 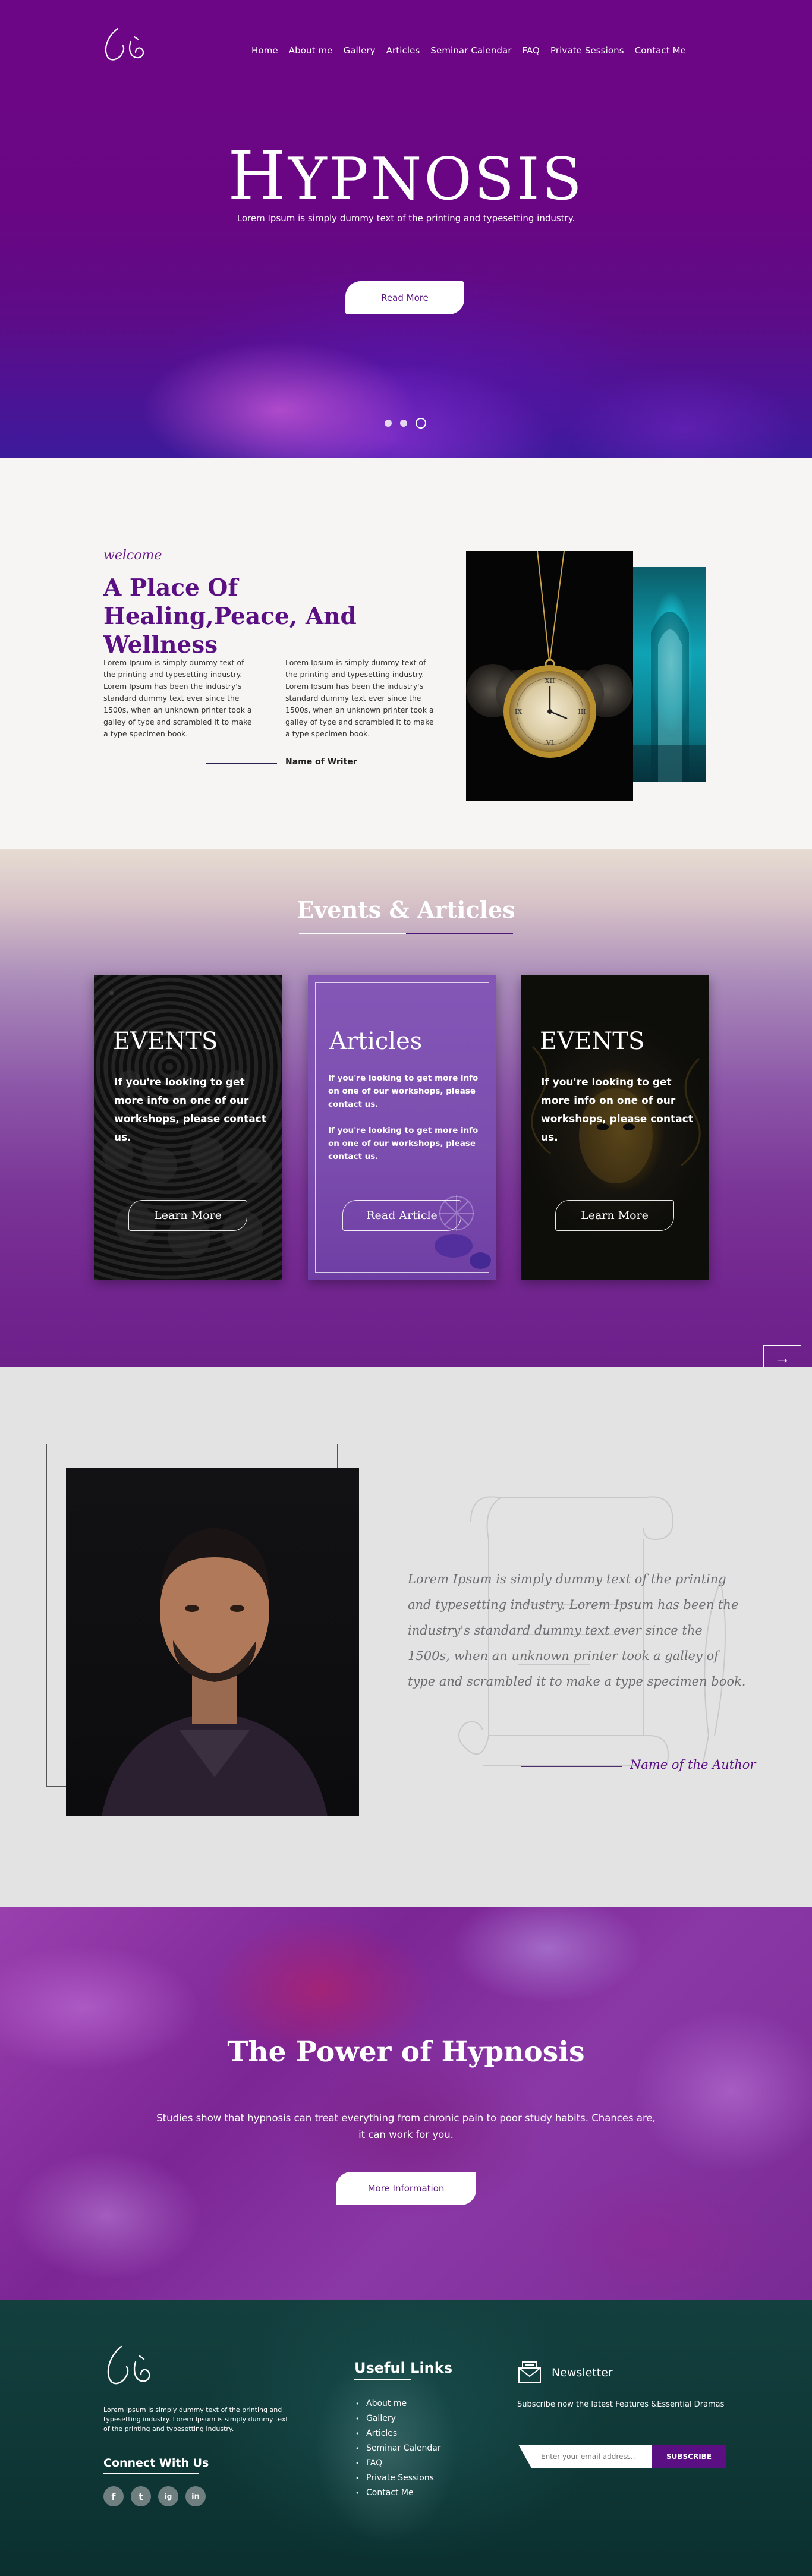 What do you see at coordinates (398, 2433) in the screenshot?
I see `footer-link-articles: Articles` at bounding box center [398, 2433].